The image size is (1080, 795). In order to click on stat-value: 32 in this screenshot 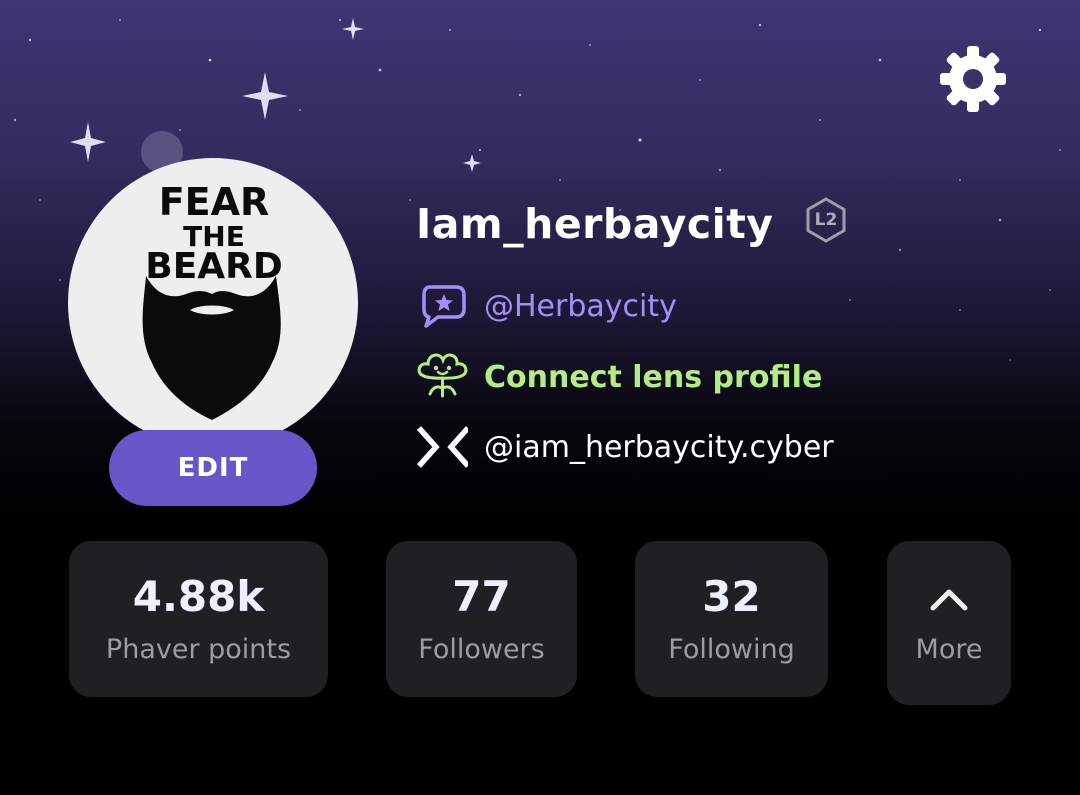, I will do `click(731, 596)`.